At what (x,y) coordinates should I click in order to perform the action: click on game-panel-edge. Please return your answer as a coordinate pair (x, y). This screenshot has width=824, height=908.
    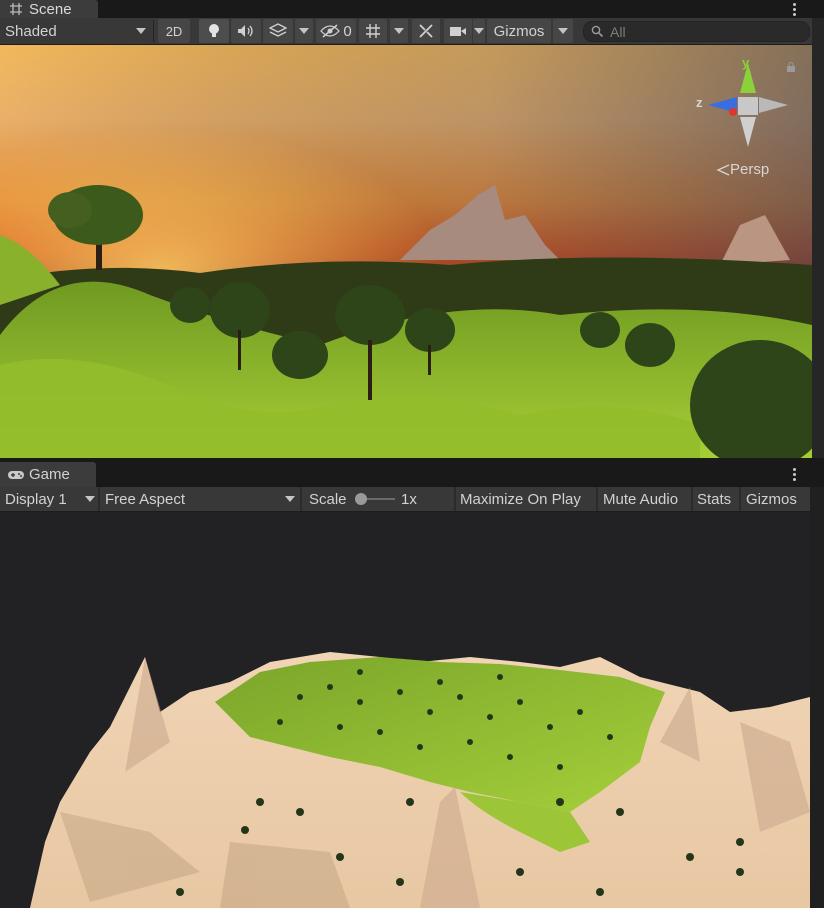
    Looking at the image, I should click on (817, 697).